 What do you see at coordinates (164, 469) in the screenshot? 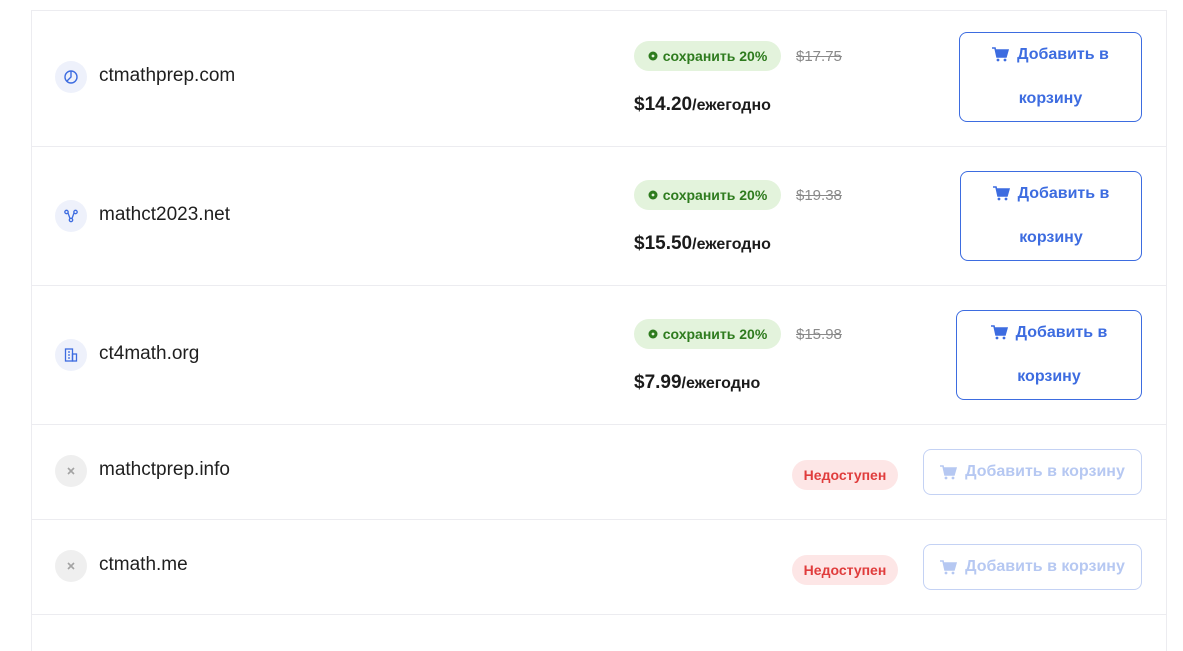
I see `domain-name: mathctprep.info` at bounding box center [164, 469].